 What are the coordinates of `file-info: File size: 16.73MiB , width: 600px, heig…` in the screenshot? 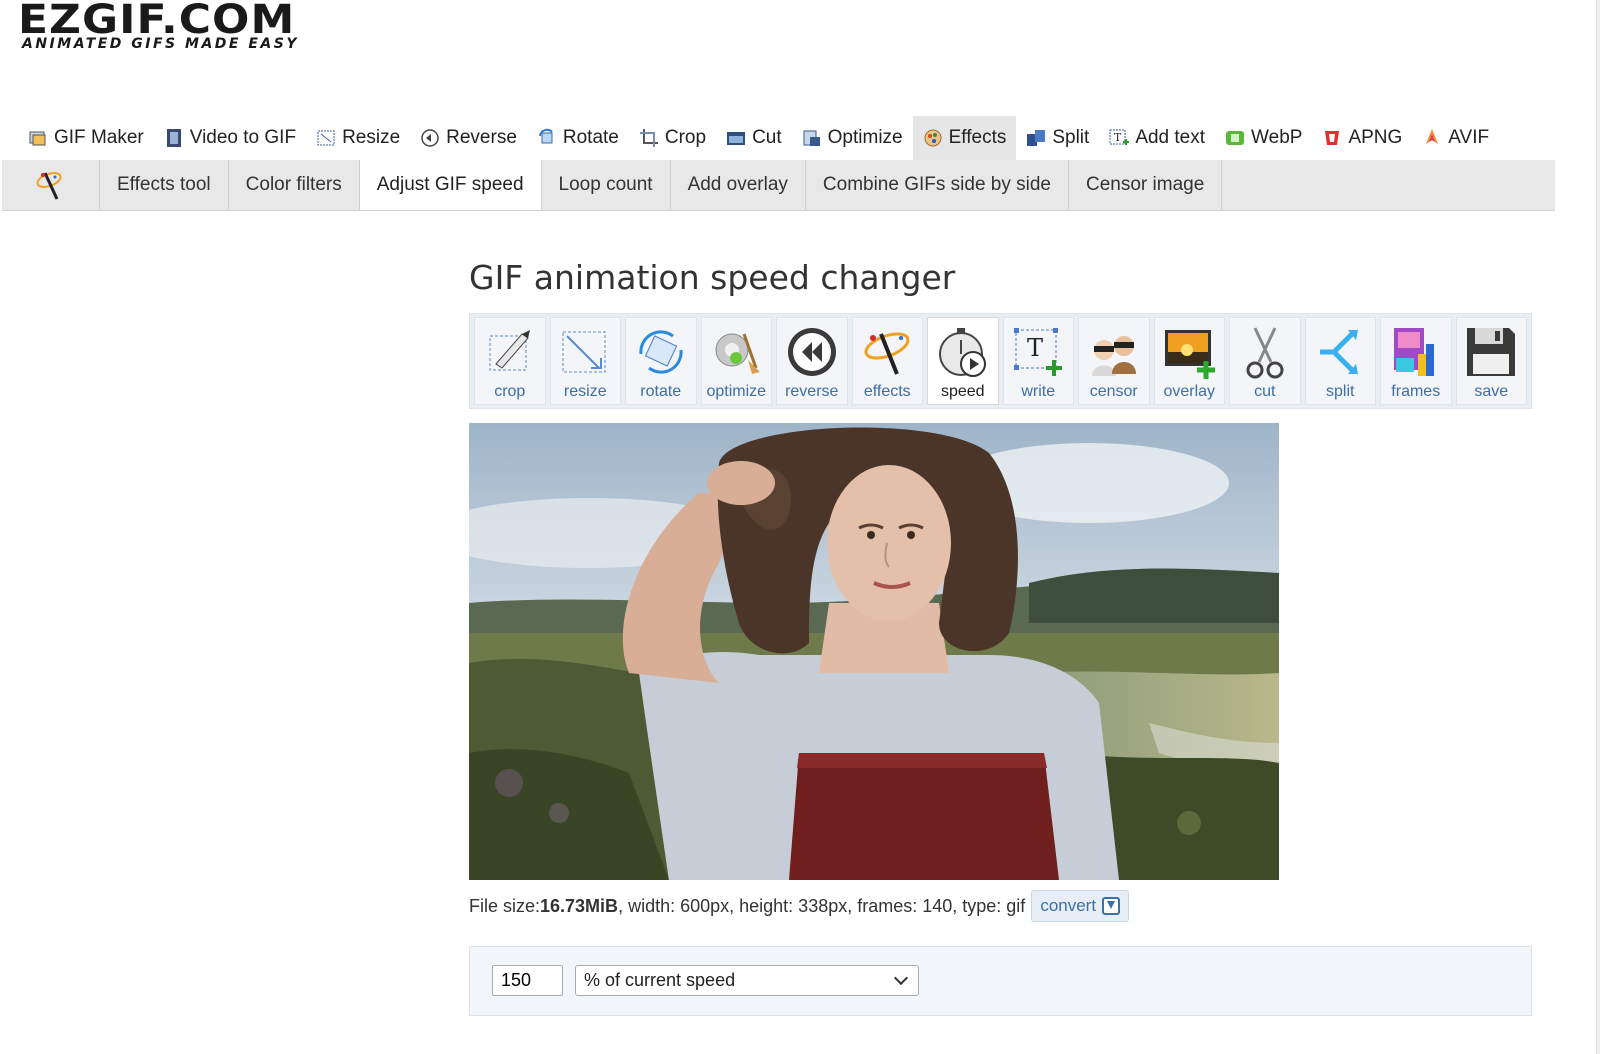 It's located at (799, 906).